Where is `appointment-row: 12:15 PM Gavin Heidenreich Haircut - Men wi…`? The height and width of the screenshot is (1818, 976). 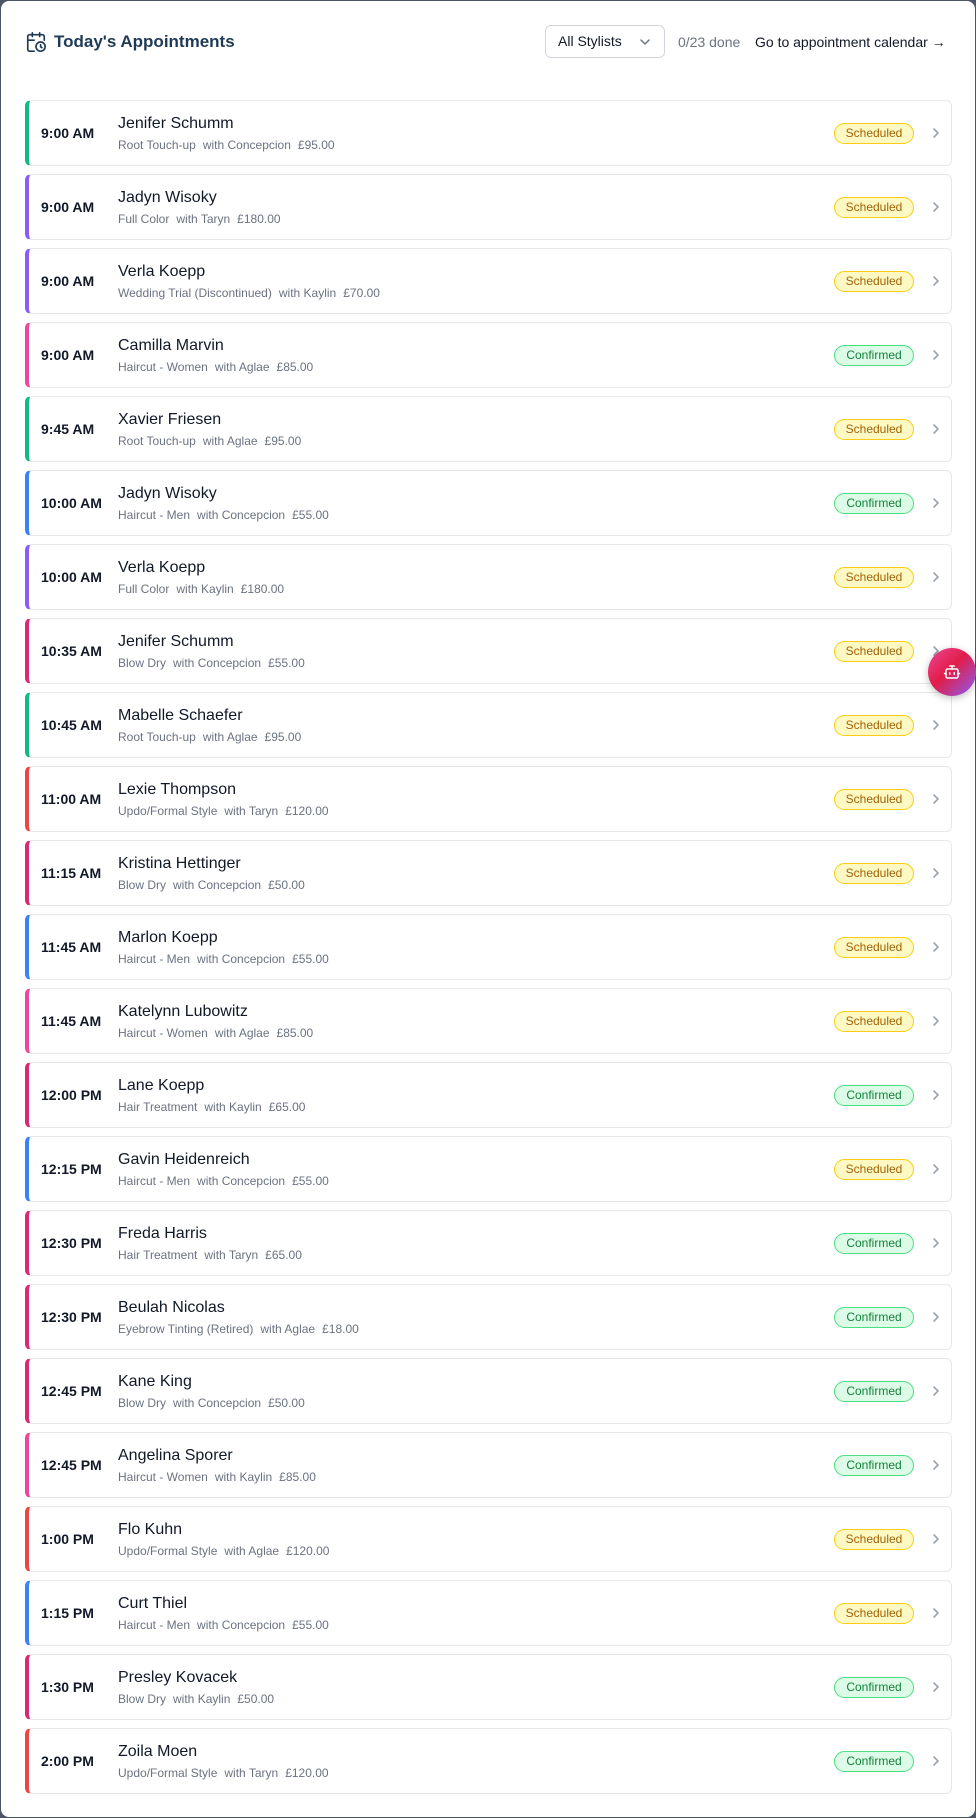 appointment-row: 12:15 PM Gavin Heidenreich Haircut - Men wi… is located at coordinates (488, 1169).